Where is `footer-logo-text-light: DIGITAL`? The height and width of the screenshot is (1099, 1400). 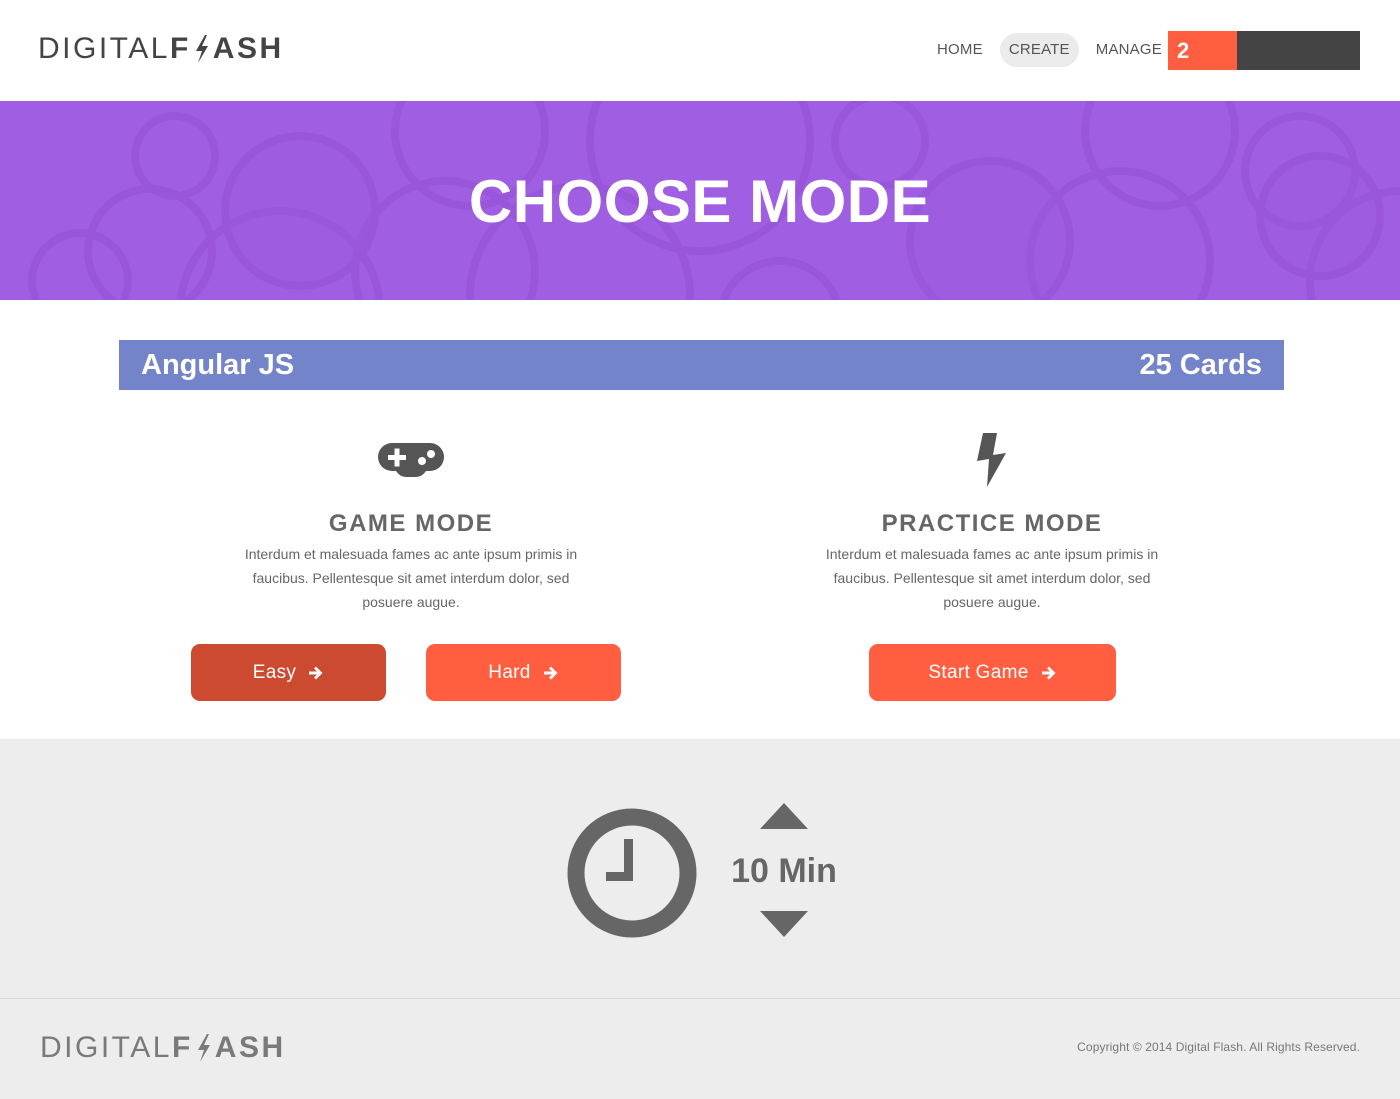
footer-logo-text-light: DIGITAL is located at coordinates (106, 1047).